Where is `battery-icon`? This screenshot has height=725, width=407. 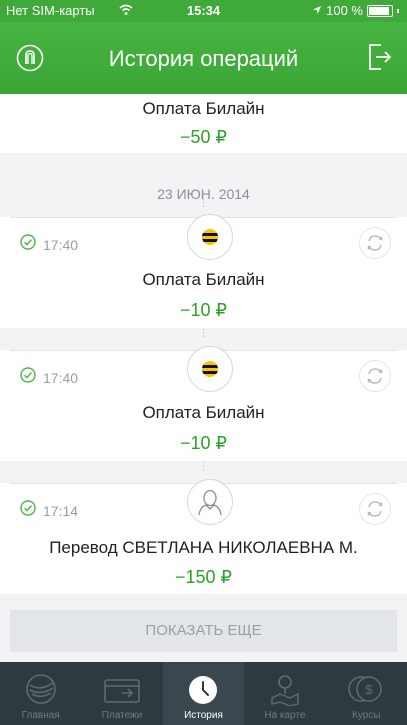
battery-icon is located at coordinates (380, 10).